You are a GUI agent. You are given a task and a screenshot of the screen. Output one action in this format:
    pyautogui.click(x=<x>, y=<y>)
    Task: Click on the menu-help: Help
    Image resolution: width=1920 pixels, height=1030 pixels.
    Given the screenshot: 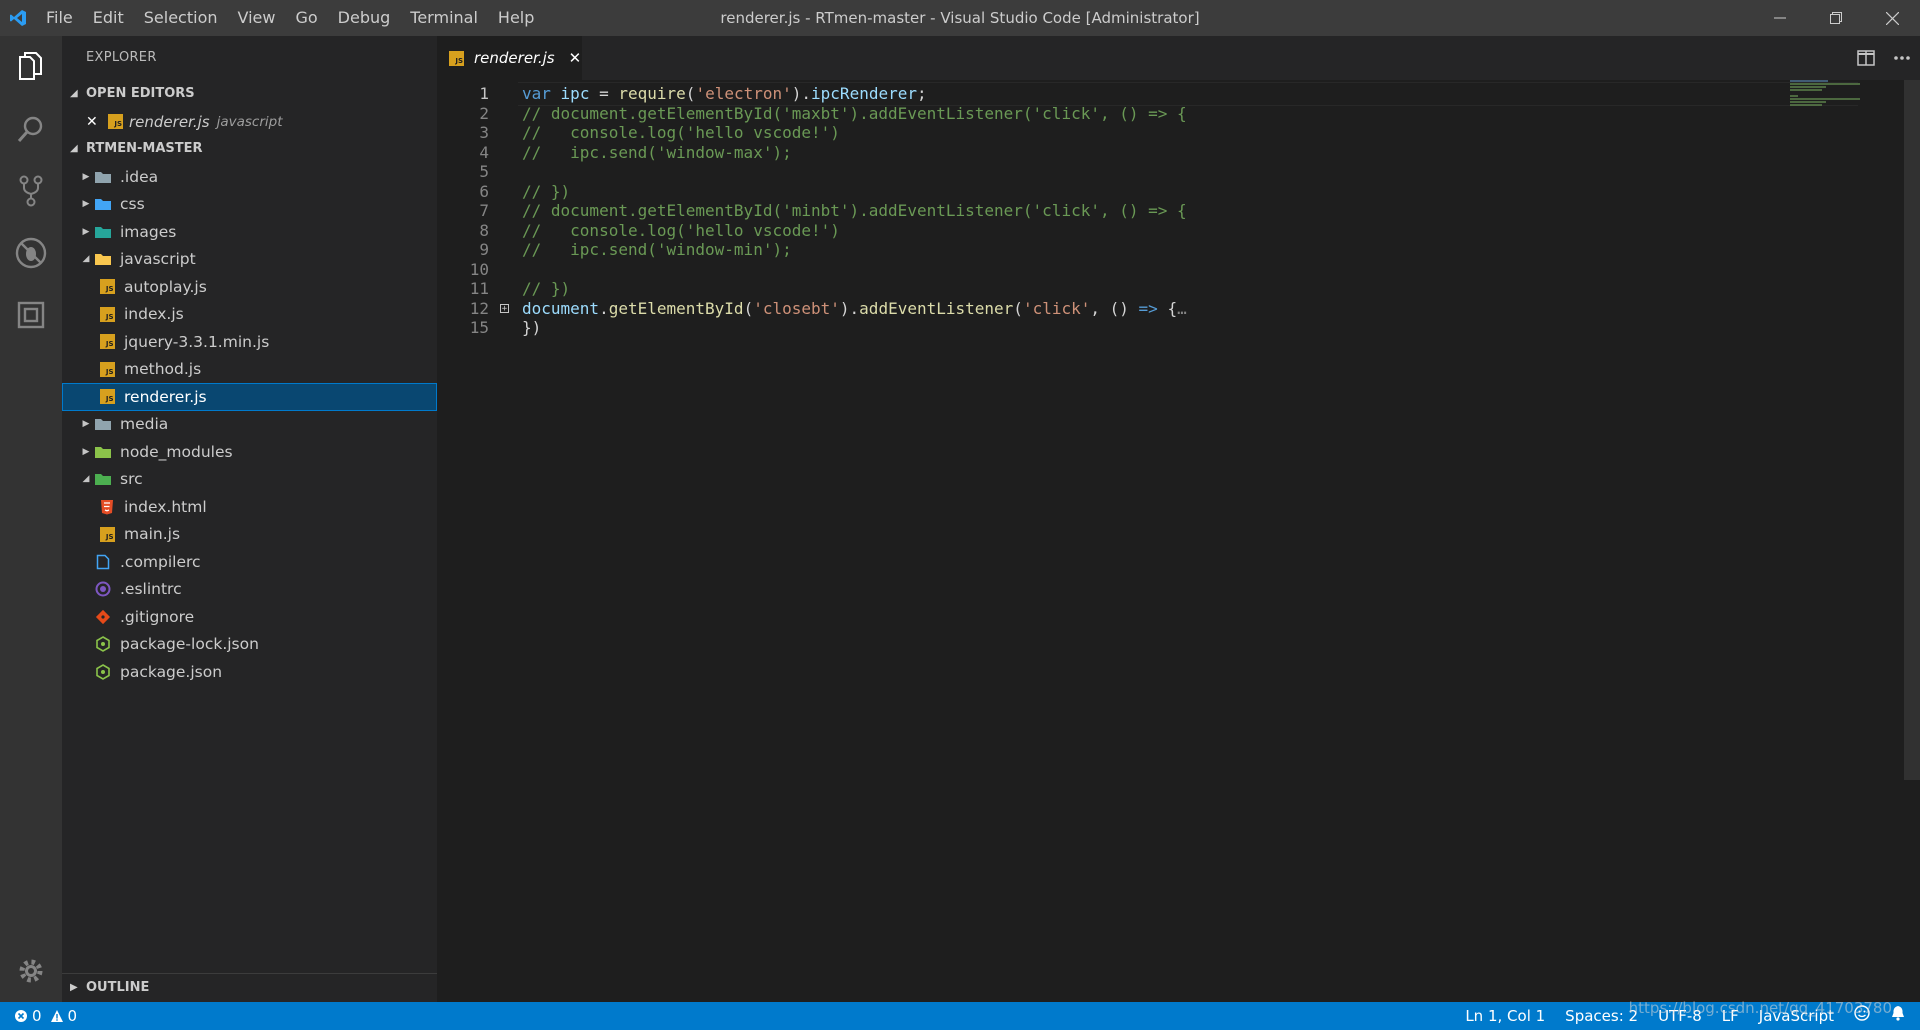 What is the action you would take?
    pyautogui.click(x=516, y=18)
    